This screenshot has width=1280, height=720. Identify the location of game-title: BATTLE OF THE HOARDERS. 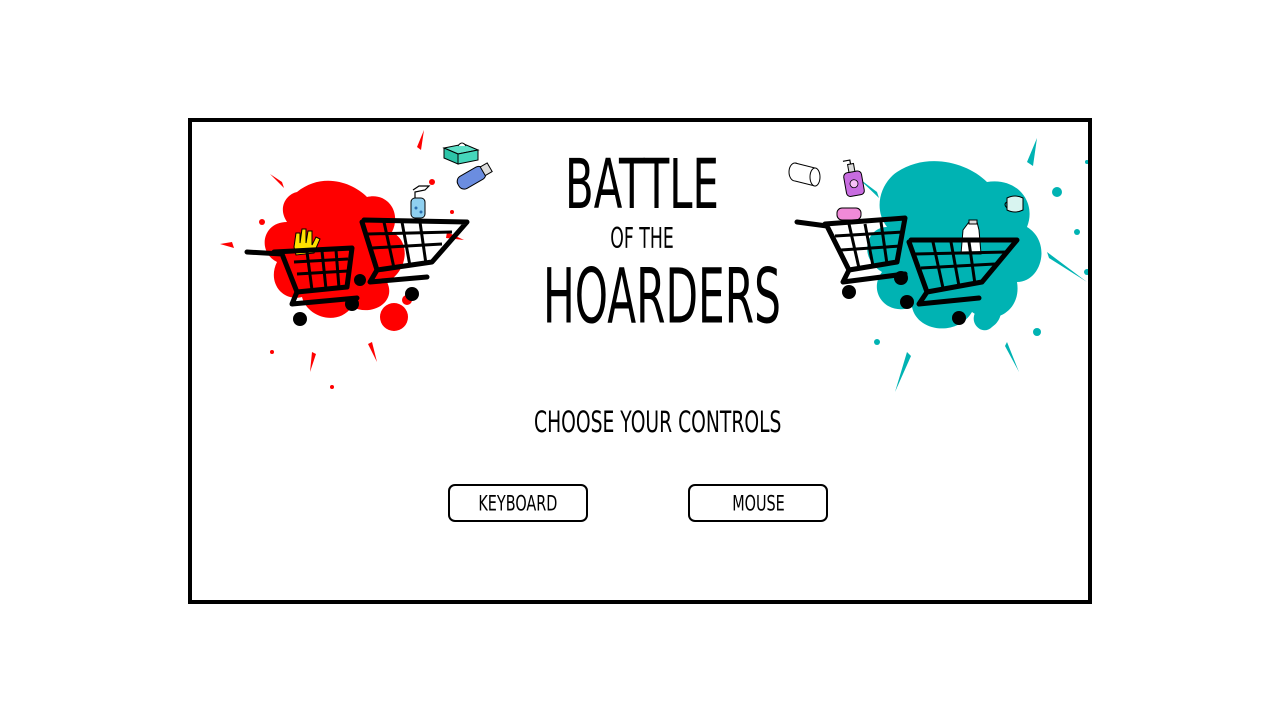
(642, 244).